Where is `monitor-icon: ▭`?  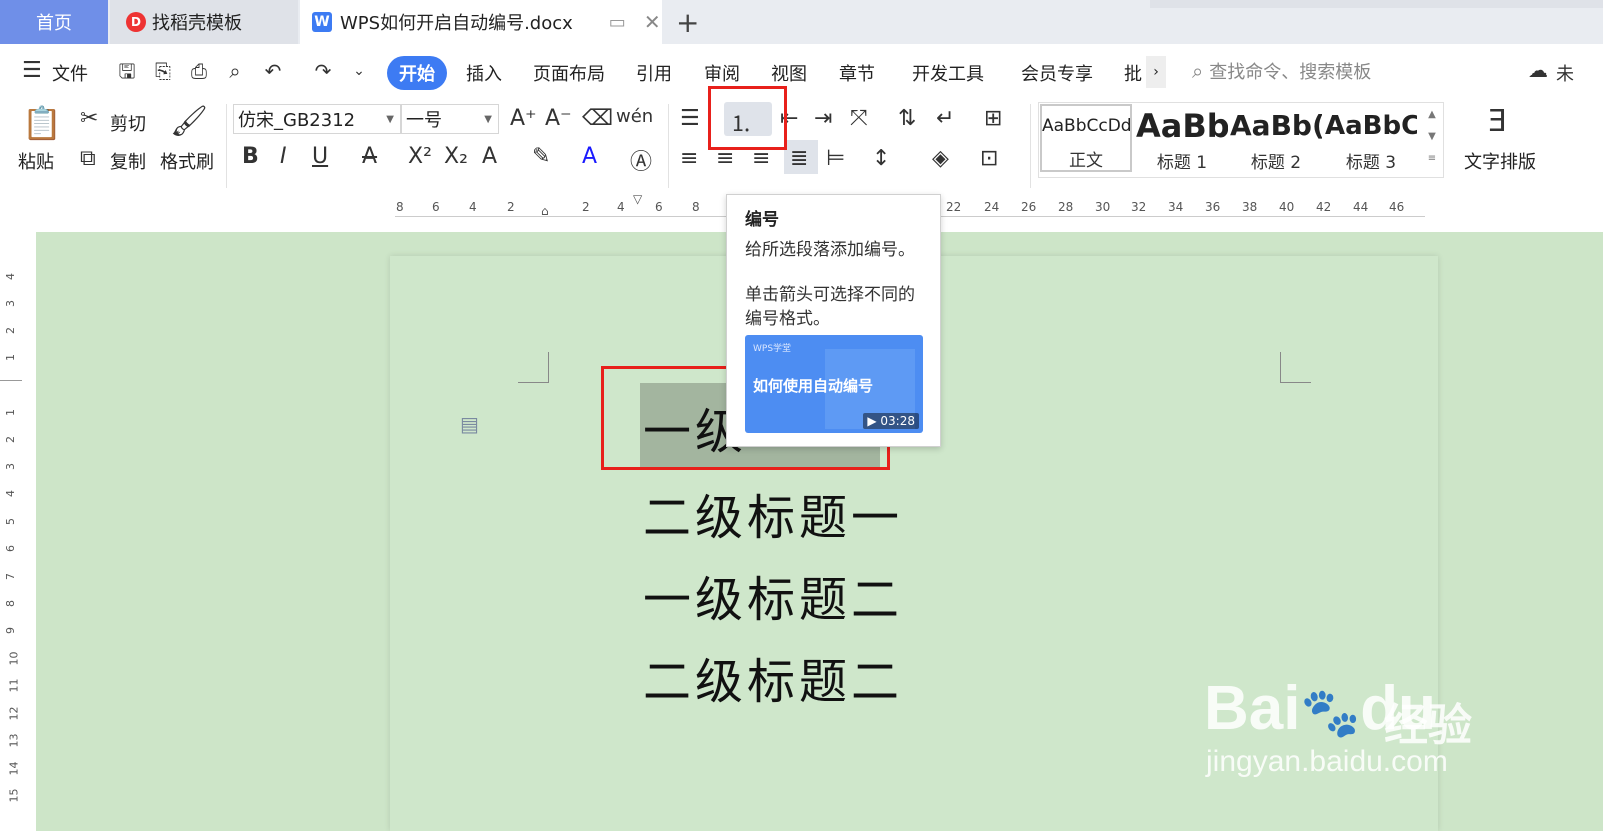 monitor-icon: ▭ is located at coordinates (617, 22).